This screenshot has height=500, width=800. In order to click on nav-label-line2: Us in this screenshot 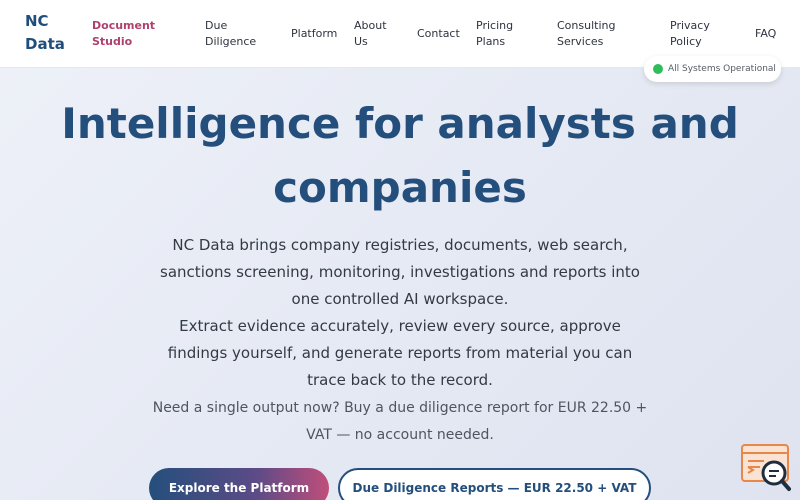, I will do `click(361, 41)`.